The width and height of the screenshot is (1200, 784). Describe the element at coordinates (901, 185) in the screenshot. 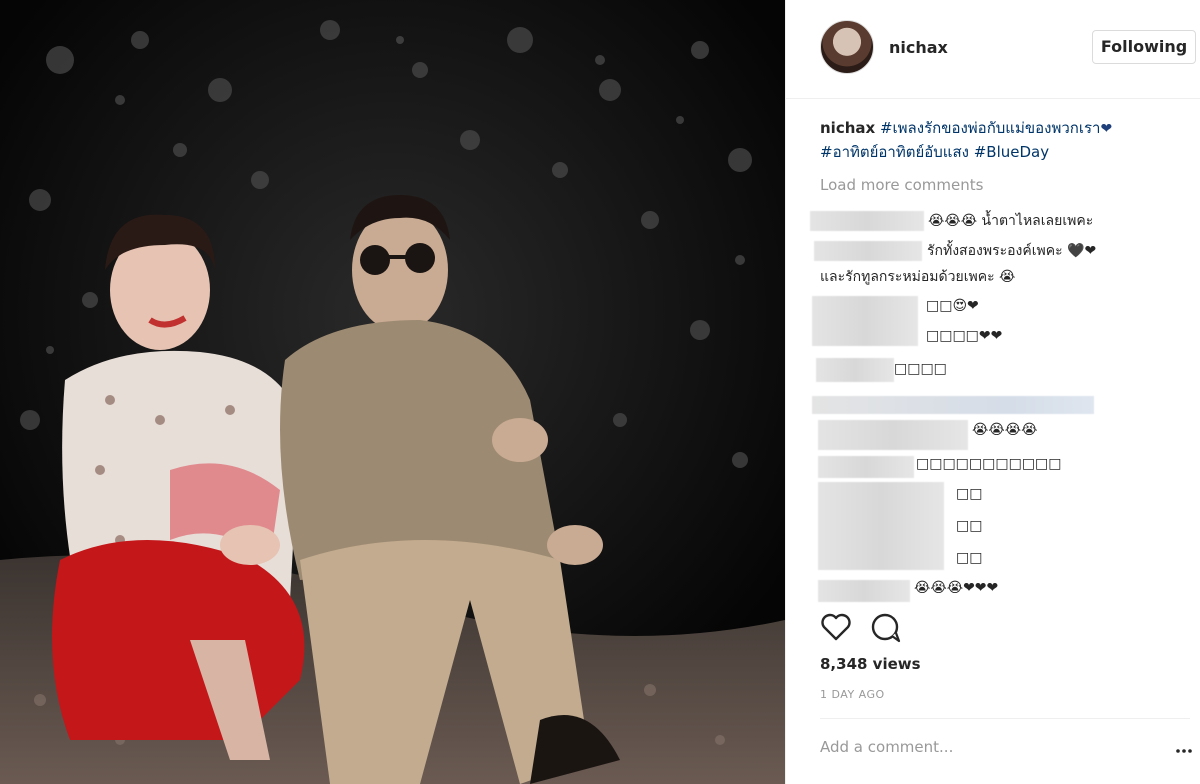

I see `load-more-comments-link: Load more comments` at that location.